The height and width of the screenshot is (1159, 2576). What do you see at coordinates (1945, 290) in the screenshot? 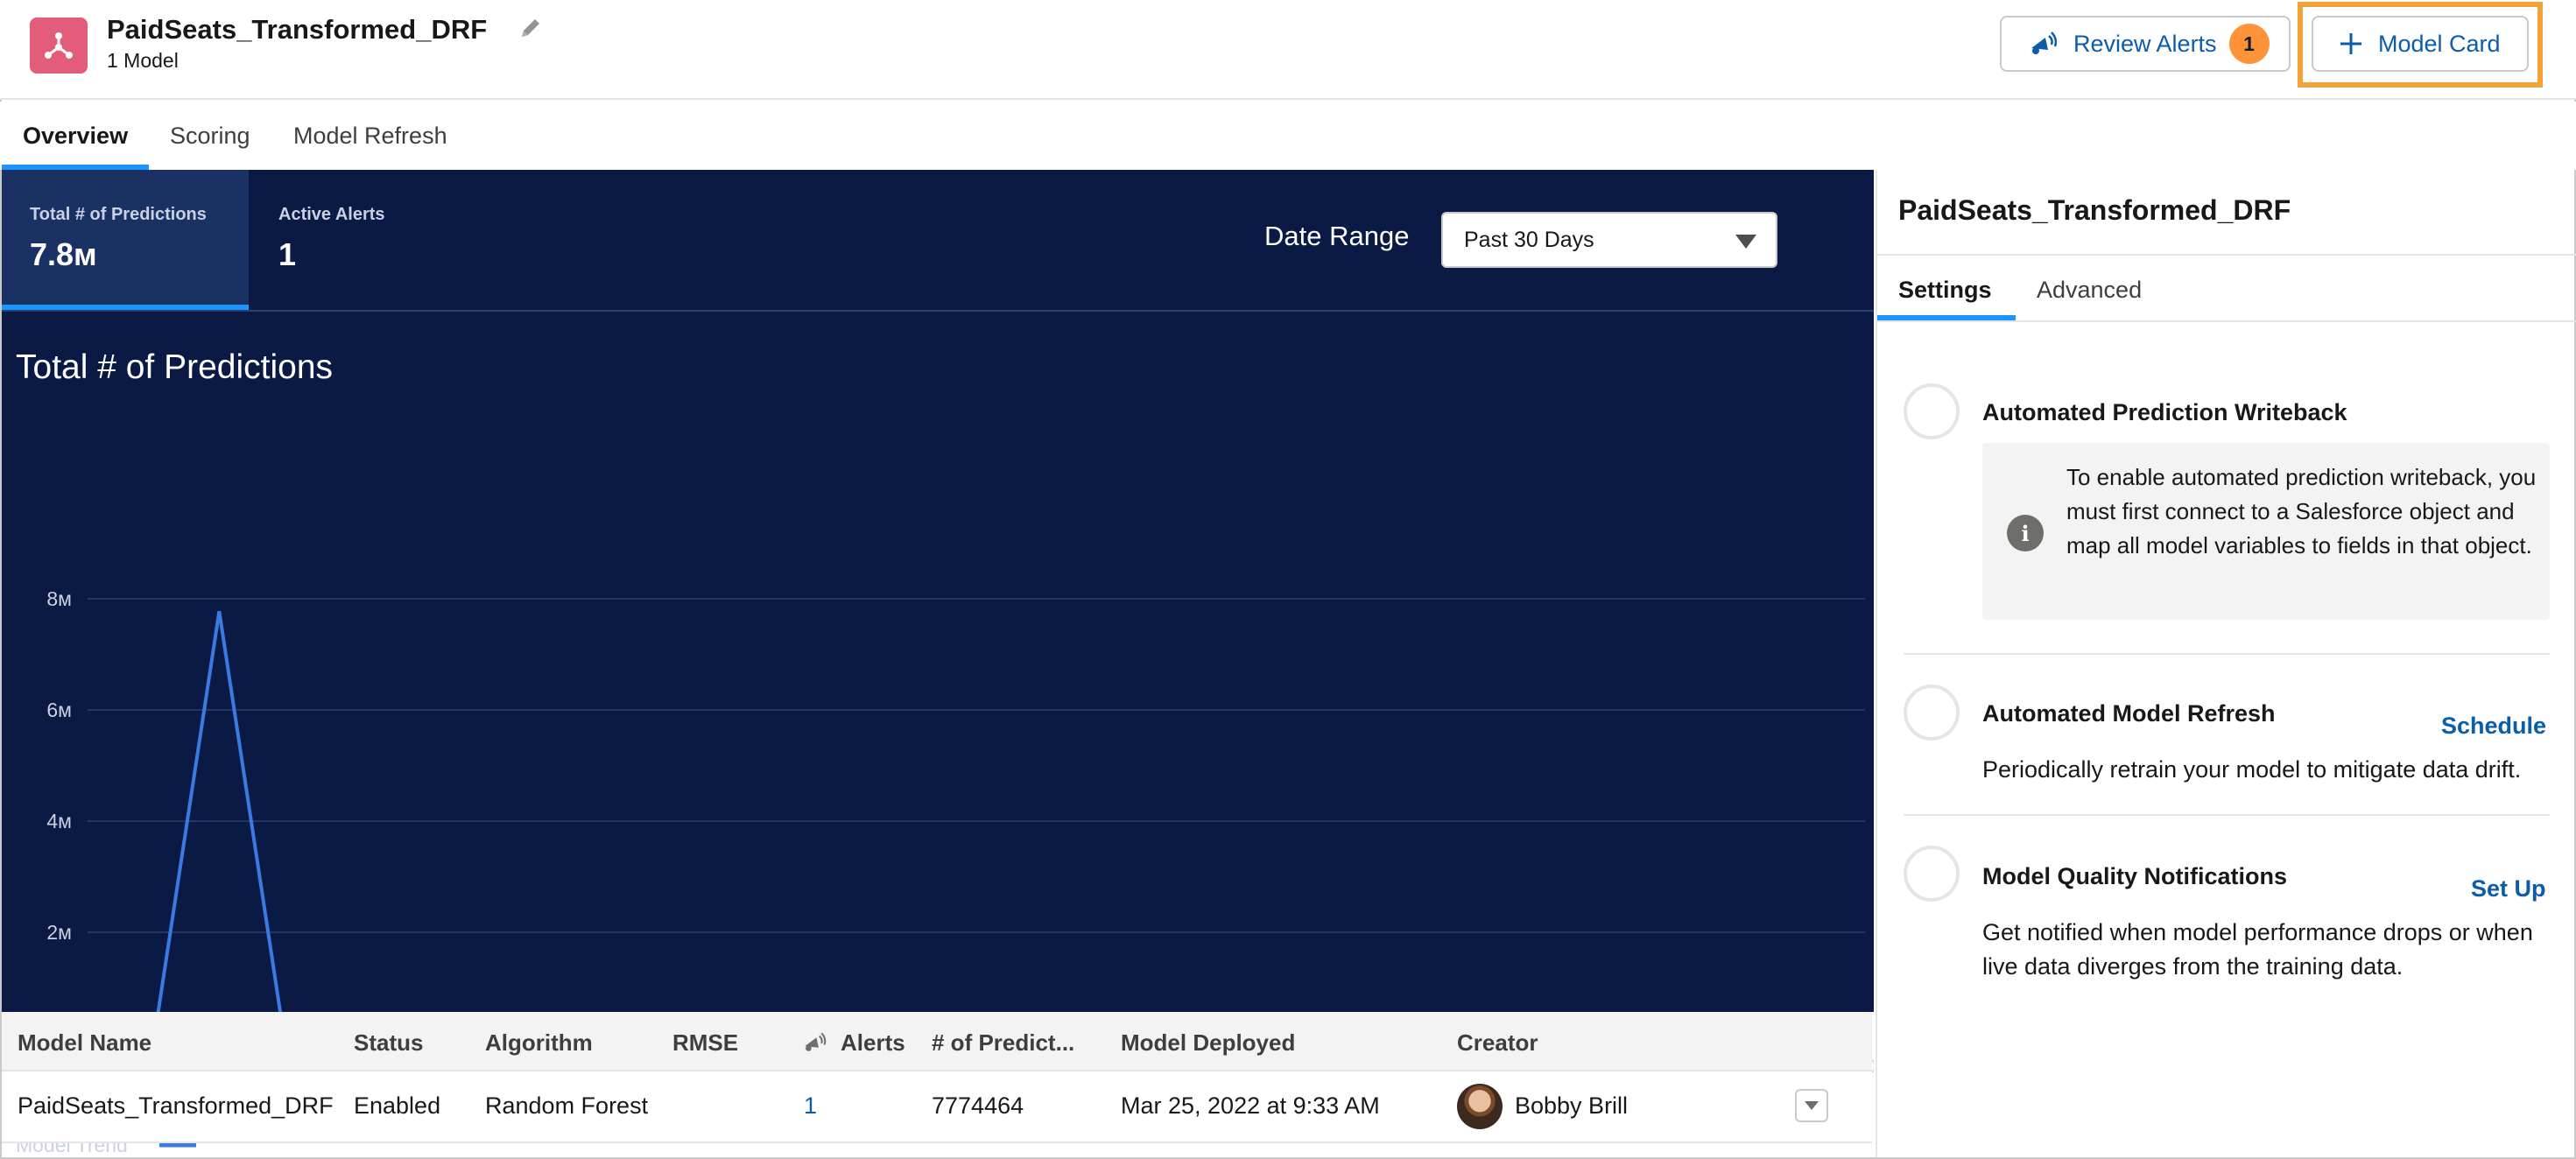
I see `tab-settings: Settings` at bounding box center [1945, 290].